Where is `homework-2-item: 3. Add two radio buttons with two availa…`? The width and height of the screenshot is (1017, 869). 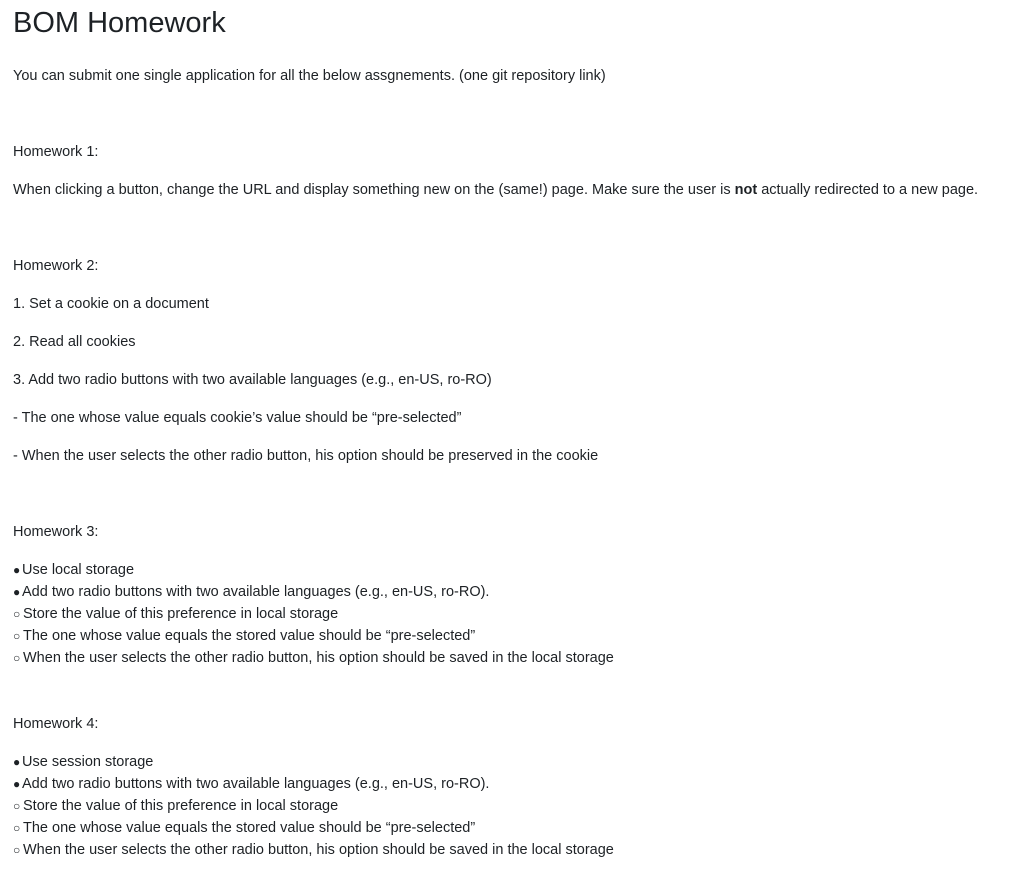
homework-2-item: 3. Add two radio buttons with two availa… is located at coordinates (252, 380).